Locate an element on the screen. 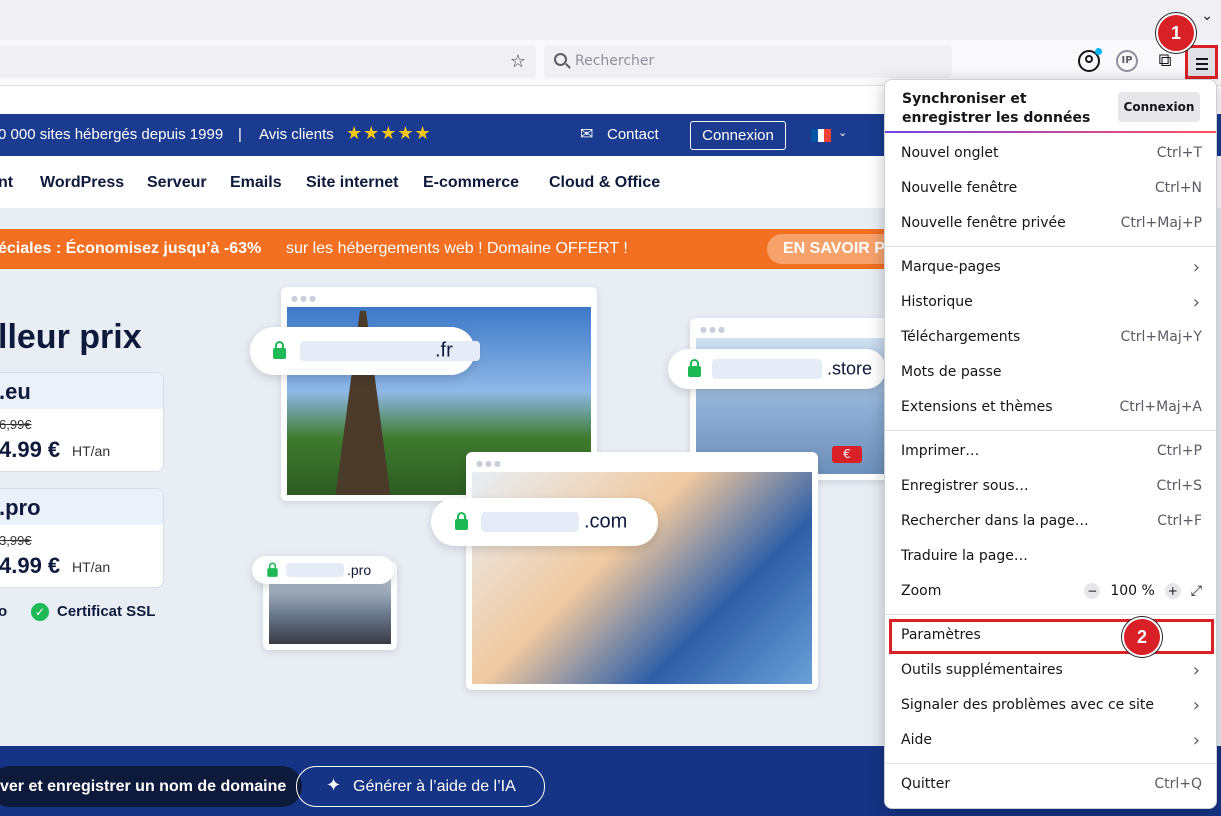 This screenshot has width=1221, height=816. nav-item-partial: nt is located at coordinates (6, 183).